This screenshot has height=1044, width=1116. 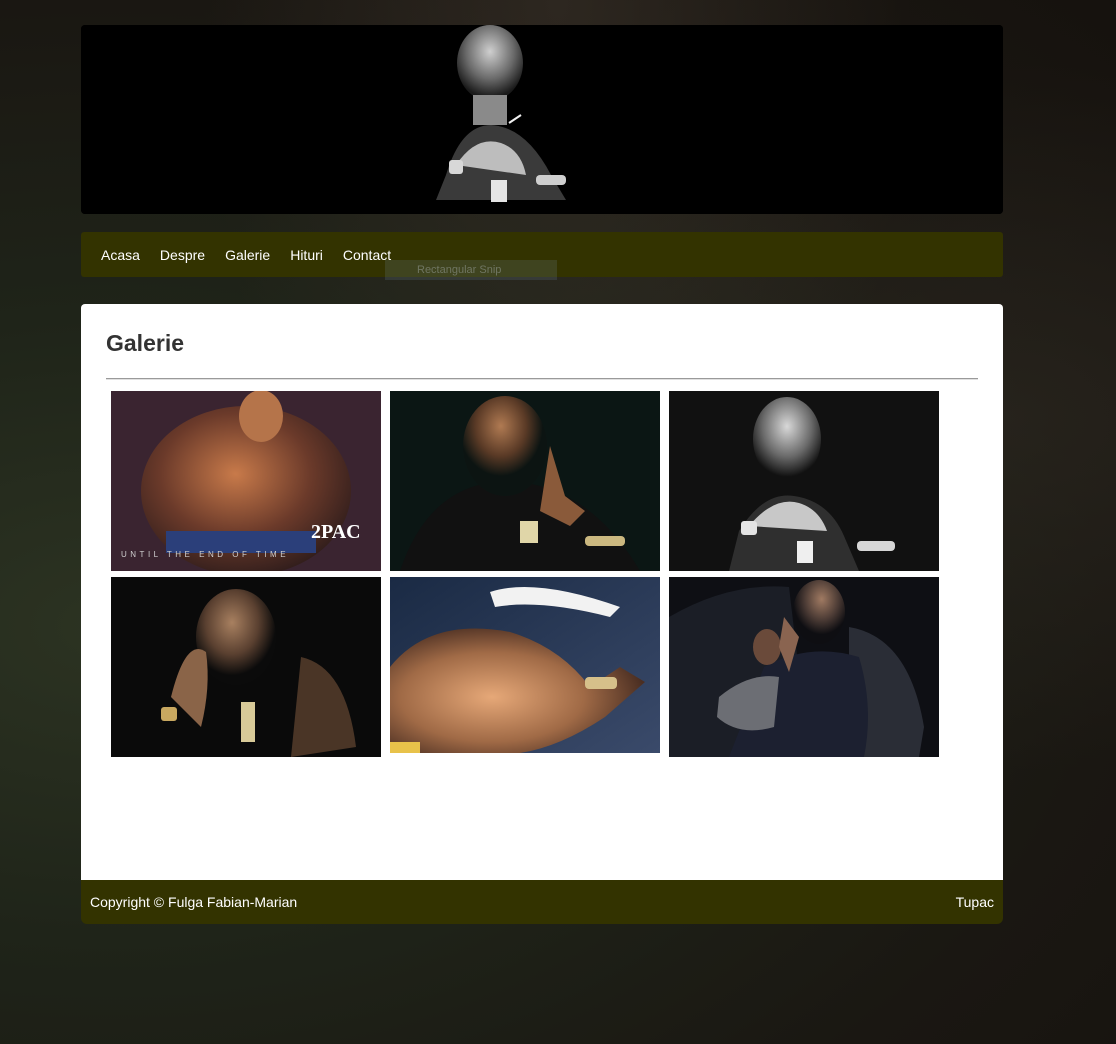 I want to click on footer: Copyright © Fulga Fabian-Marian Tupac, so click(x=542, y=902).